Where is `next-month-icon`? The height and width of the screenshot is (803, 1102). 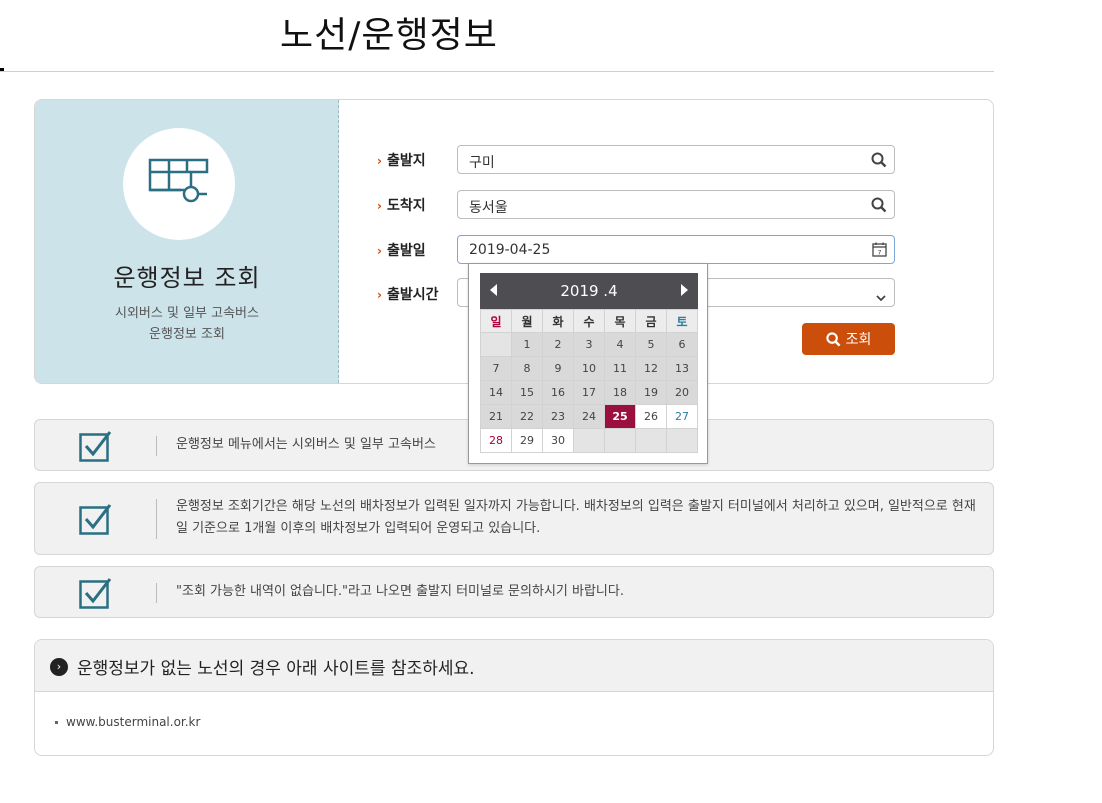 next-month-icon is located at coordinates (684, 290).